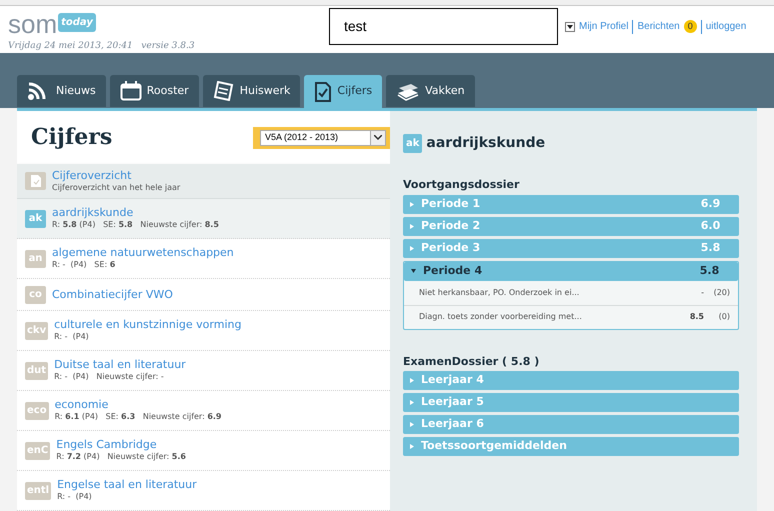  Describe the element at coordinates (696, 317) in the screenshot. I see `grade-value: 8.5` at that location.